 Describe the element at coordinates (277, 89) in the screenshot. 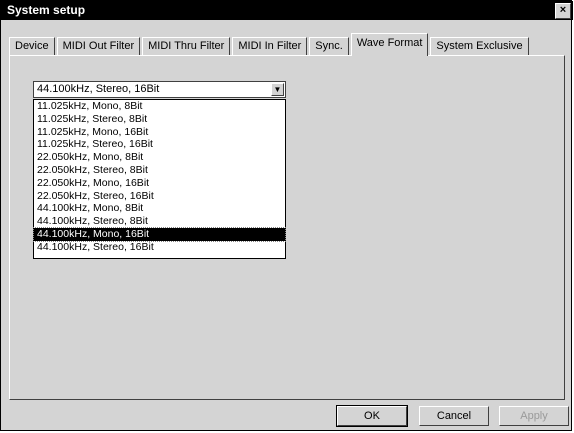

I see `chevron-down-icon: ▼` at that location.